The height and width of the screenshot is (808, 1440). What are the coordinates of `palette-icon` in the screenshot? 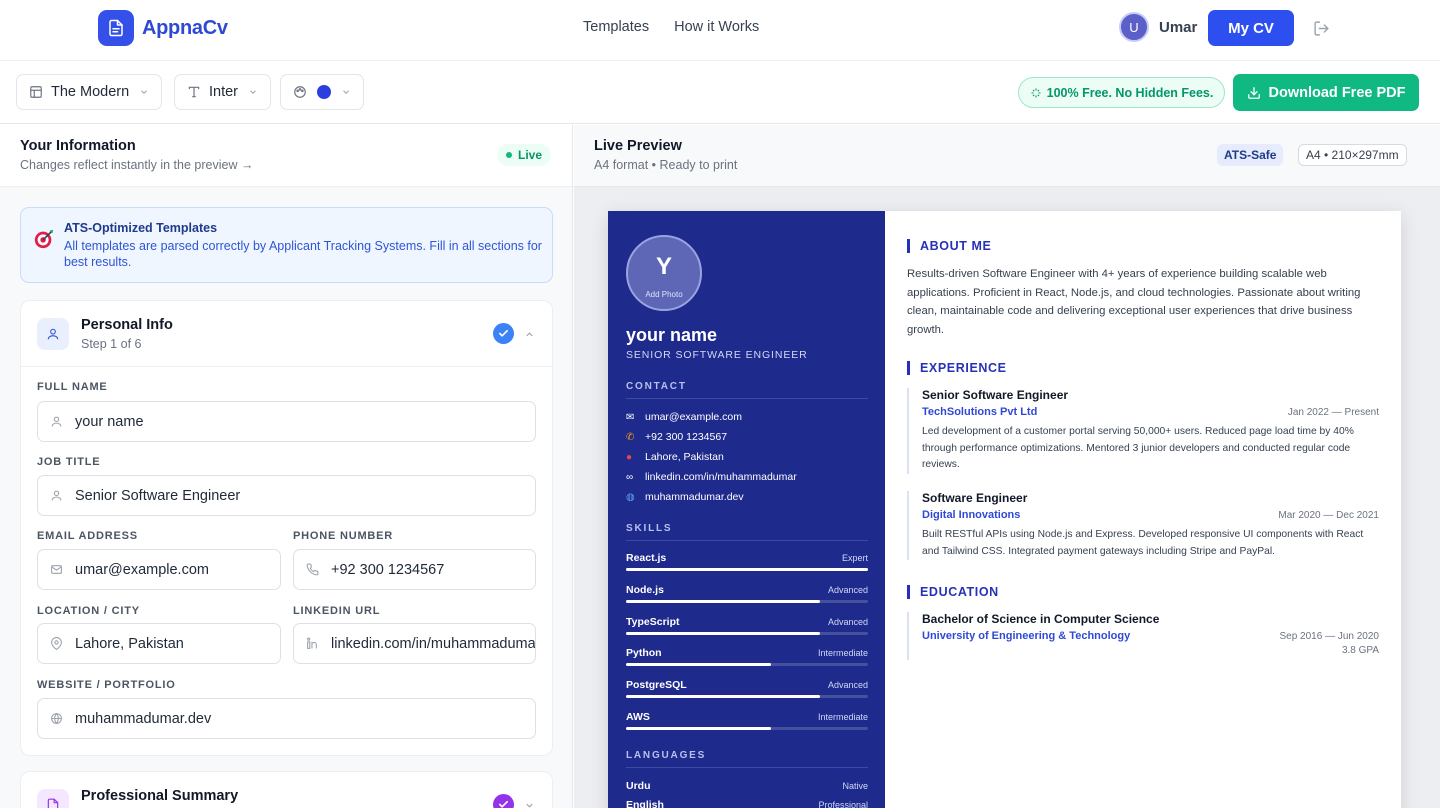 It's located at (300, 92).